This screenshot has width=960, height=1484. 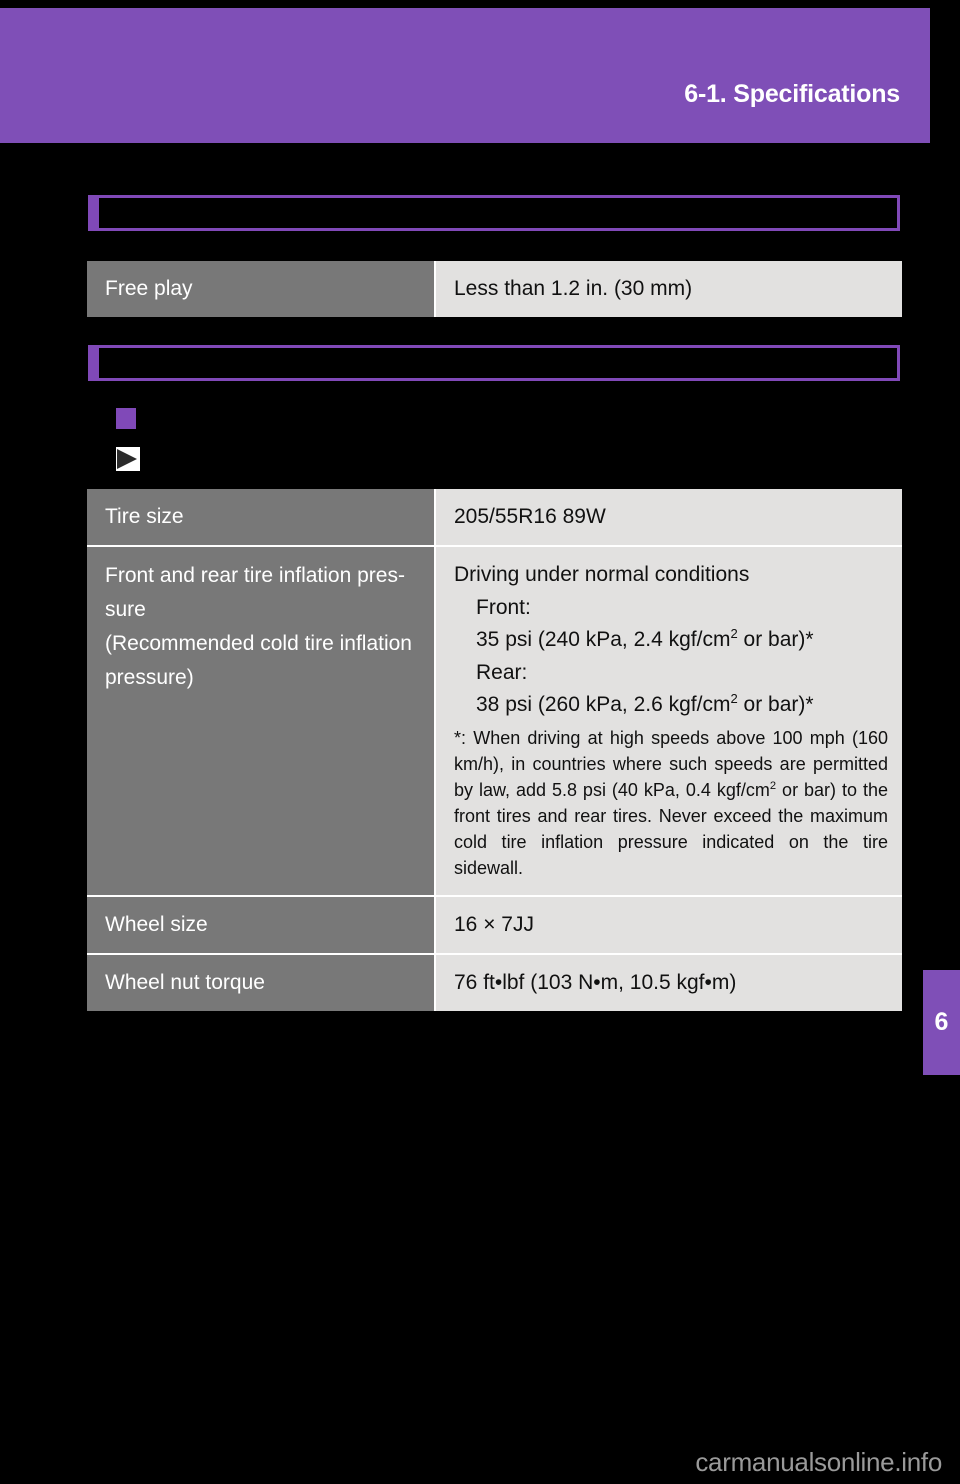 I want to click on rear-label: Rear:, so click(x=502, y=672).